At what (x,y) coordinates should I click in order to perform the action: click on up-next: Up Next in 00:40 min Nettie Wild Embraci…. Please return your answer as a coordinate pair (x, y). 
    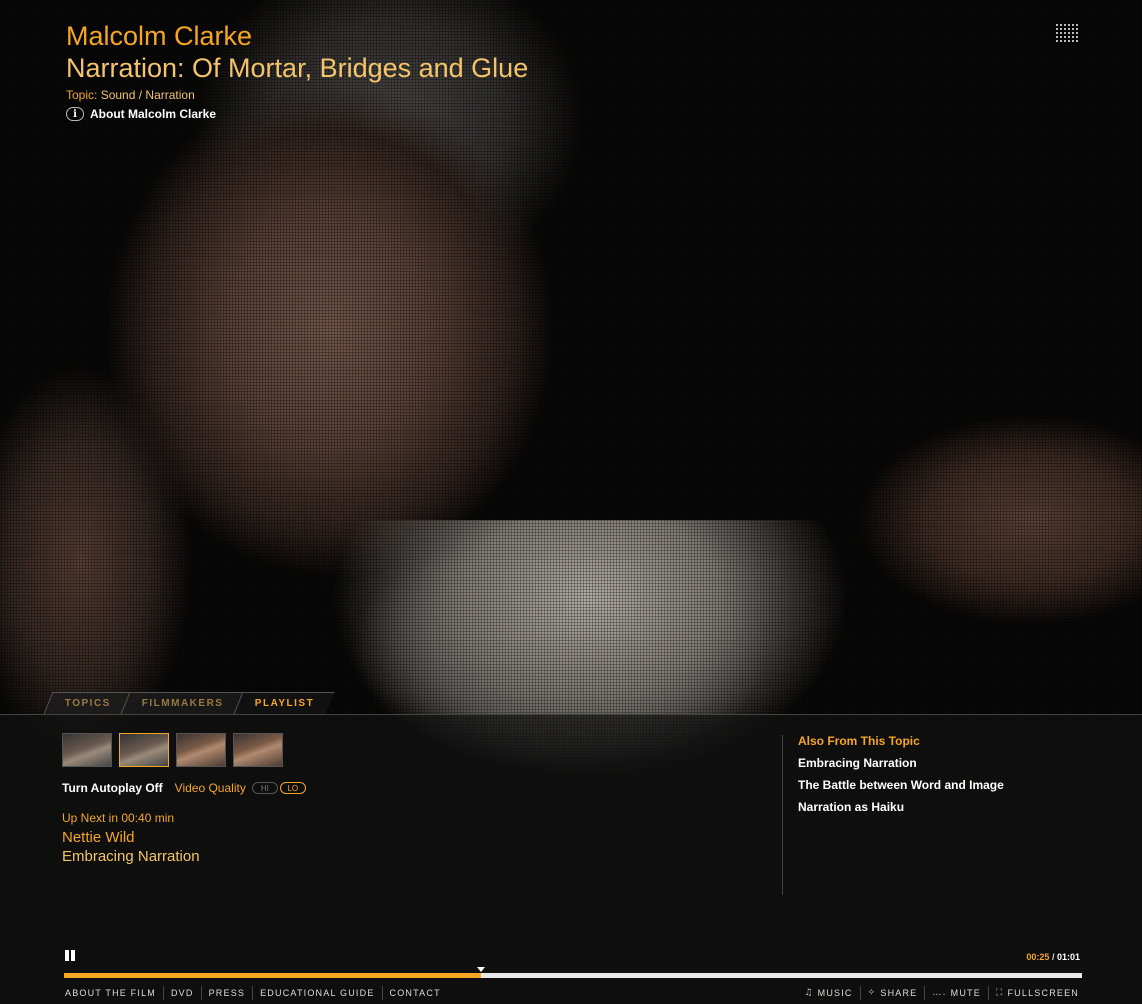
    Looking at the image, I should click on (131, 838).